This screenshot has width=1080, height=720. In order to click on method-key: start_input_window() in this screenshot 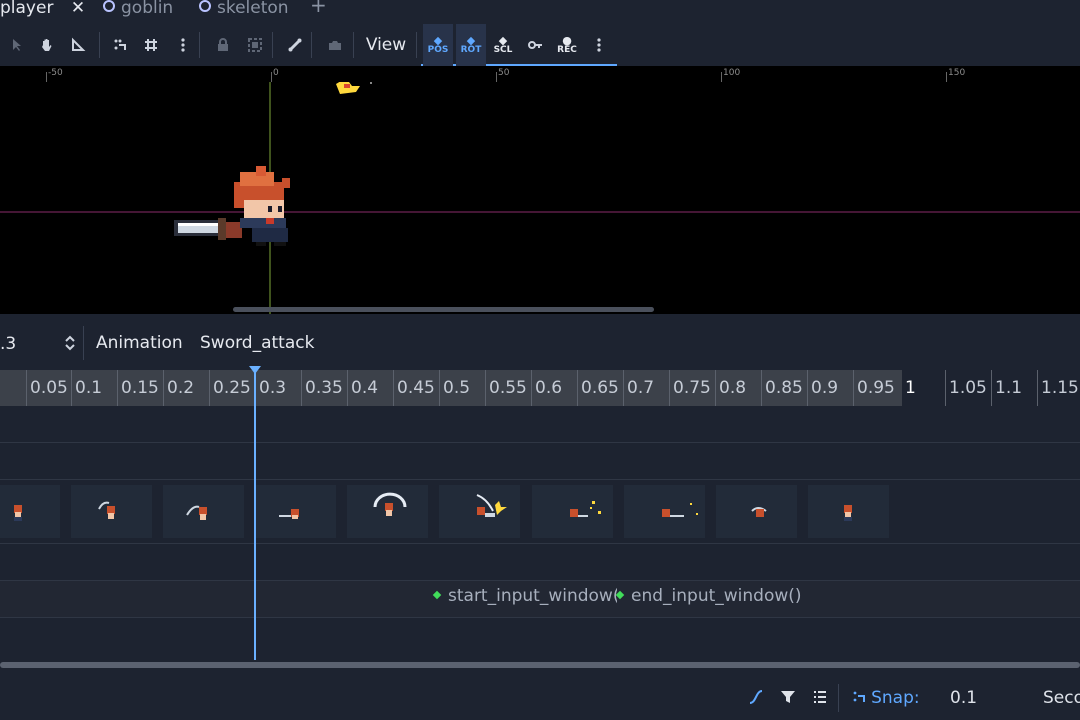, I will do `click(529, 596)`.